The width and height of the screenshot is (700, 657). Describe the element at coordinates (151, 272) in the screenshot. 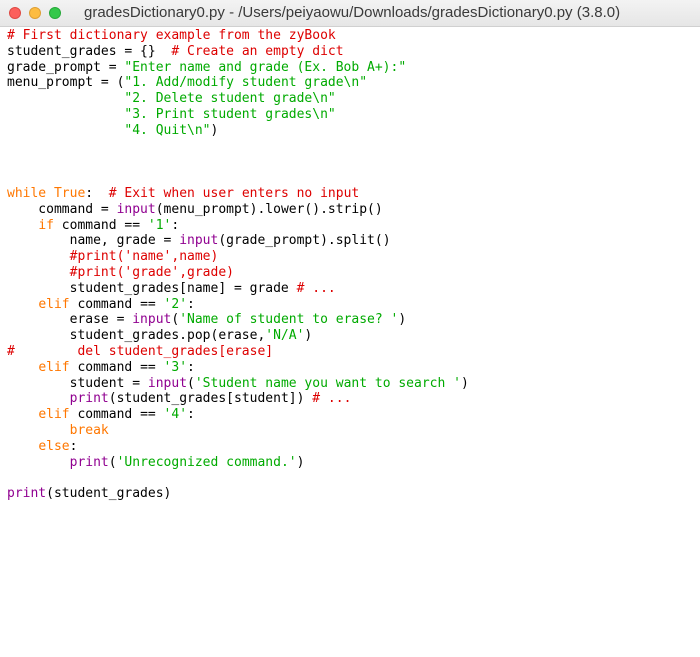

I see `code-token: #print('grade',grade)` at that location.